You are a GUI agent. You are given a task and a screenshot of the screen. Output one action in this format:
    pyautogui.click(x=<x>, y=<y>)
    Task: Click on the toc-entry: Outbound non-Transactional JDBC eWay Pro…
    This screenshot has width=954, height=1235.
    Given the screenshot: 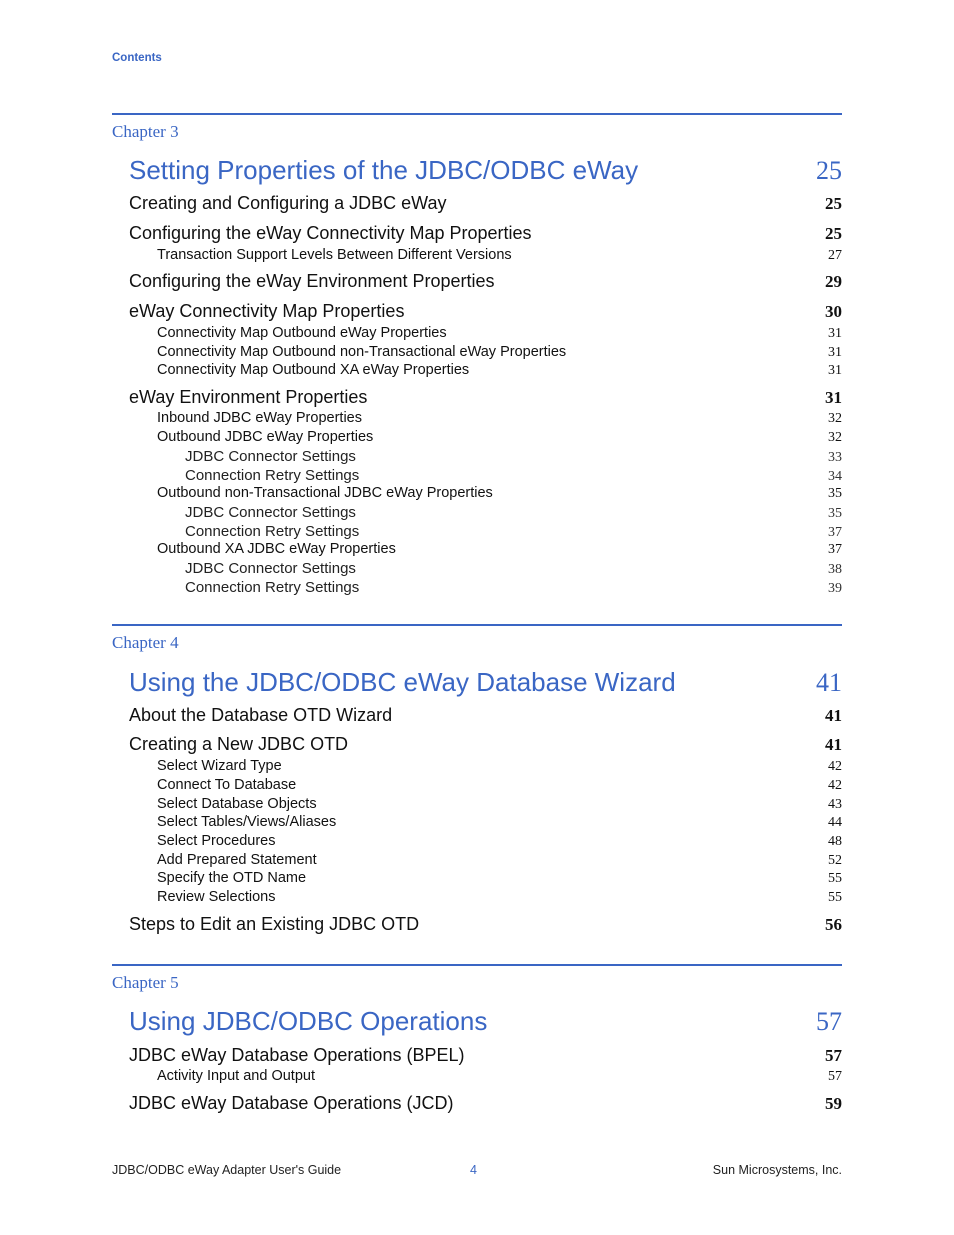 What is the action you would take?
    pyautogui.click(x=485, y=493)
    